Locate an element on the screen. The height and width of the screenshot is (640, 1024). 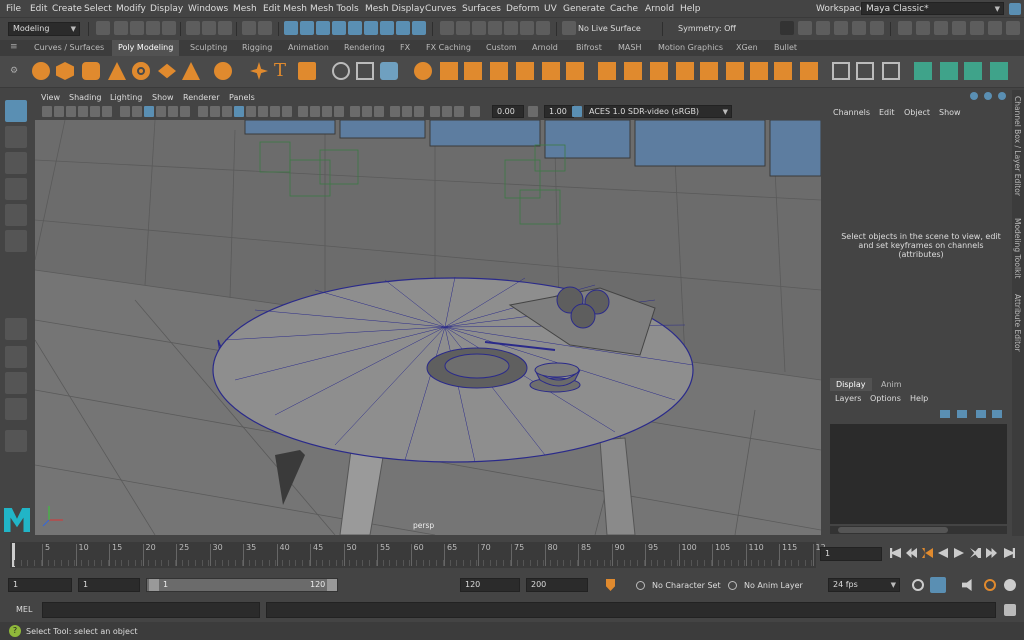
safe-action-icon is located at coordinates (185, 111).